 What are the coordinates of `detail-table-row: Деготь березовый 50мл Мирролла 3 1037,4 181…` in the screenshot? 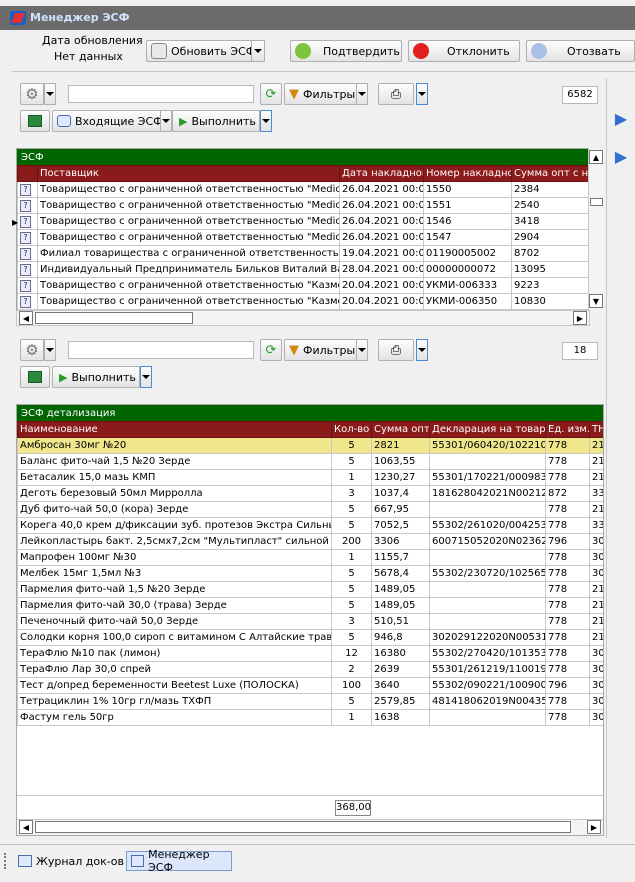 It's located at (310, 493).